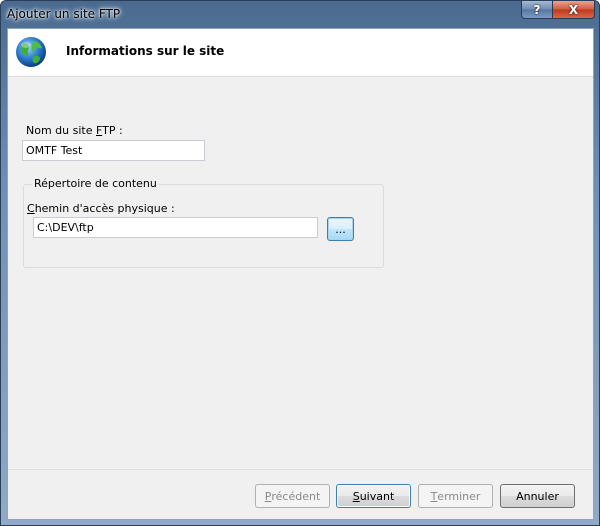  I want to click on physical-path-input: C:\DEV\ftp, so click(175, 227).